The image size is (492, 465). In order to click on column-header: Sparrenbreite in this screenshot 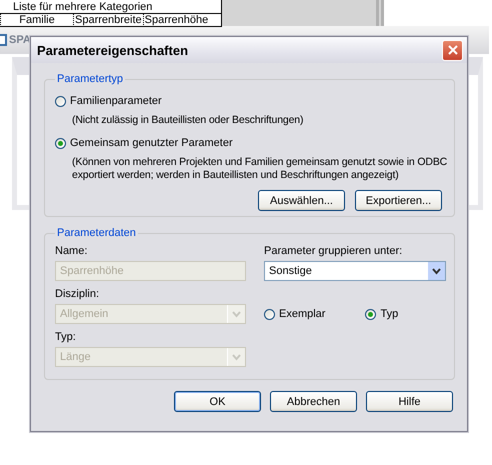, I will do `click(108, 20)`.